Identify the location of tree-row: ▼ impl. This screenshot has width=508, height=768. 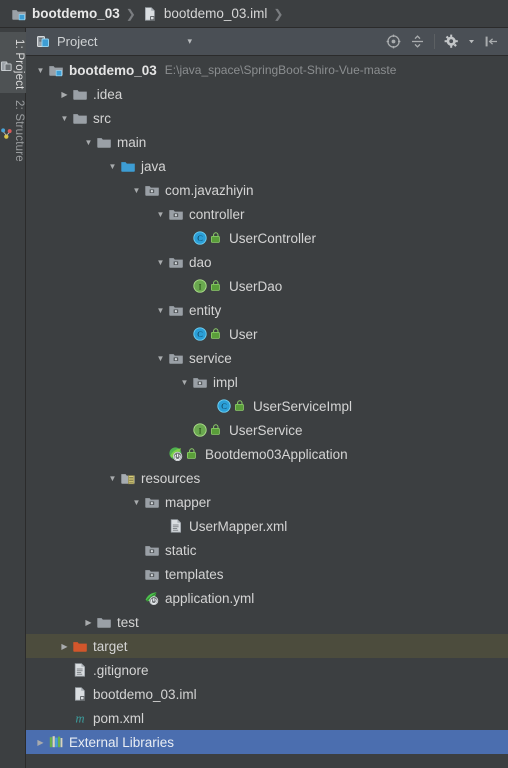
(267, 382).